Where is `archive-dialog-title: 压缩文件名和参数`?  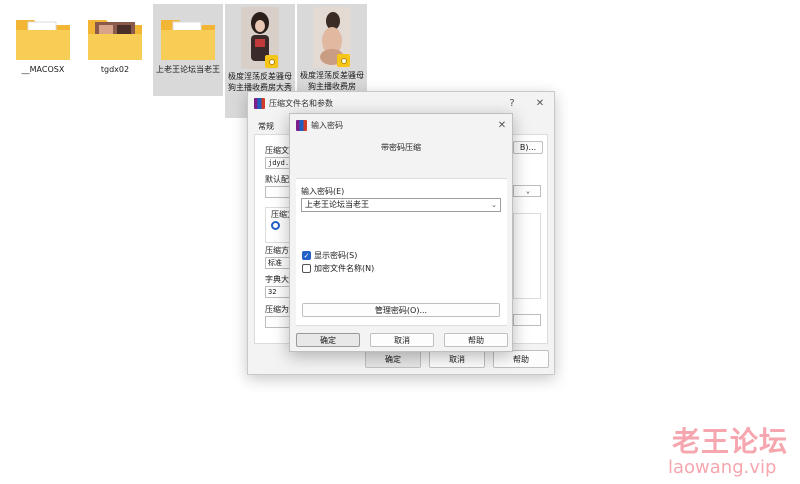
archive-dialog-title: 压缩文件名和参数 is located at coordinates (301, 103).